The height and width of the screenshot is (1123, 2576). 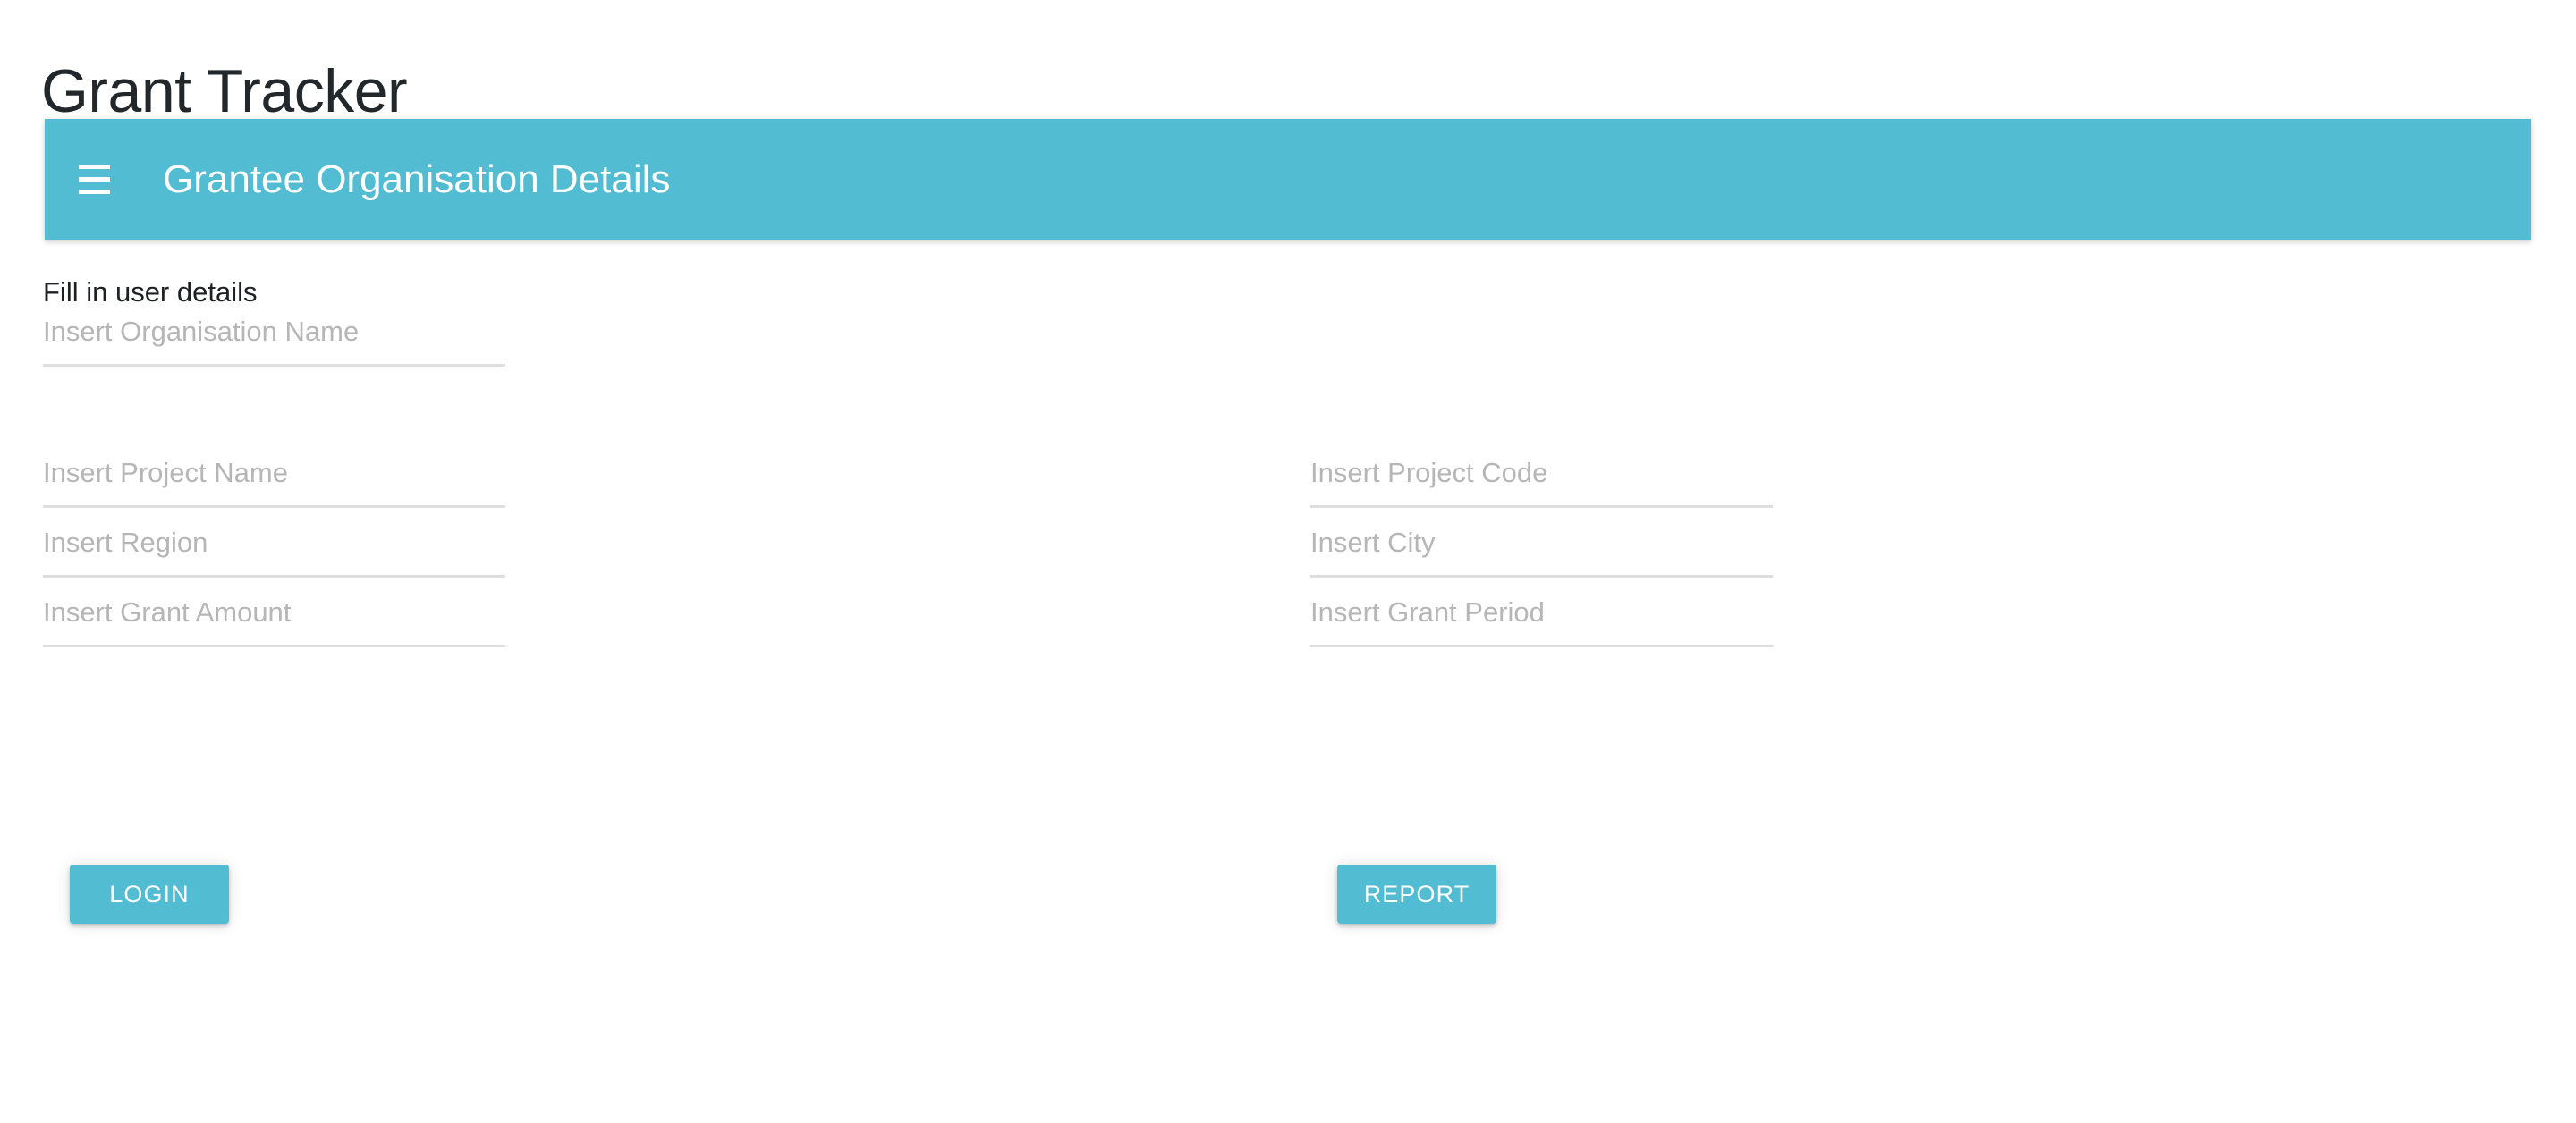 I want to click on field-project-name, so click(x=274, y=489).